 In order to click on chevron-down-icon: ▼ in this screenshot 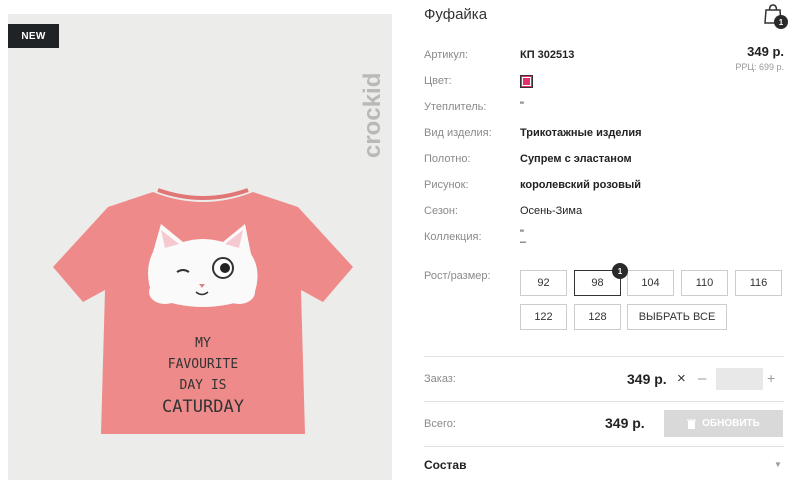, I will do `click(778, 464)`.